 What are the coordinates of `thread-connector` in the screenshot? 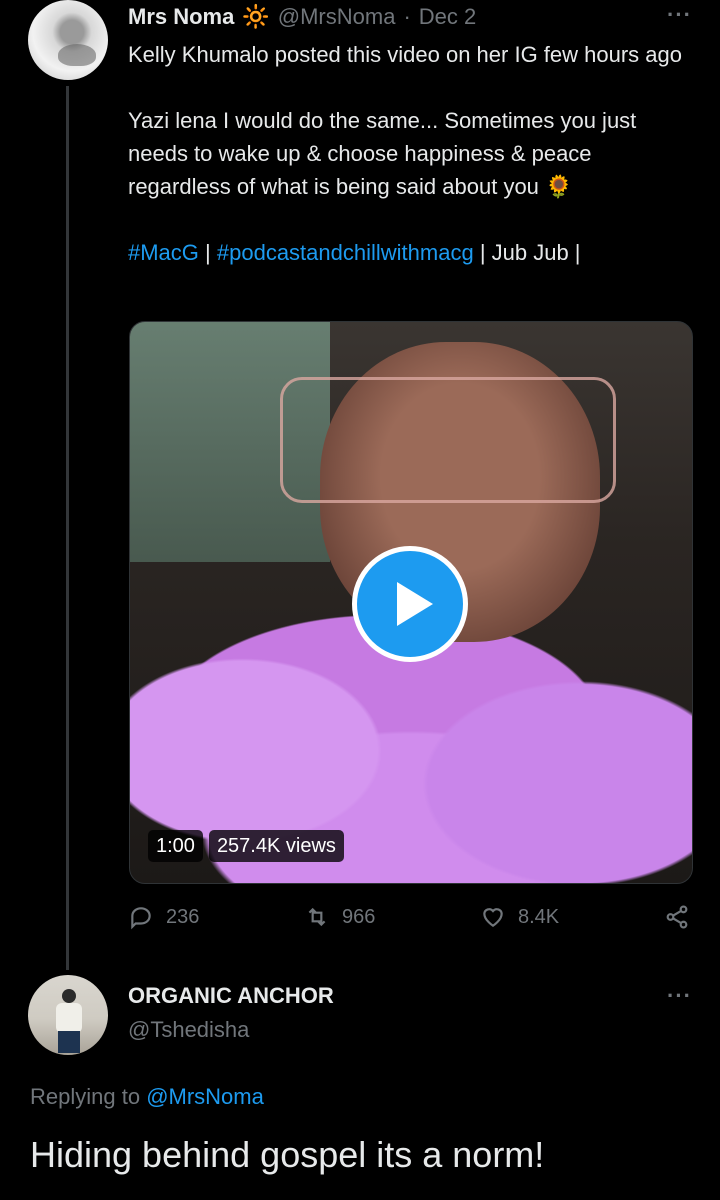 It's located at (67, 528).